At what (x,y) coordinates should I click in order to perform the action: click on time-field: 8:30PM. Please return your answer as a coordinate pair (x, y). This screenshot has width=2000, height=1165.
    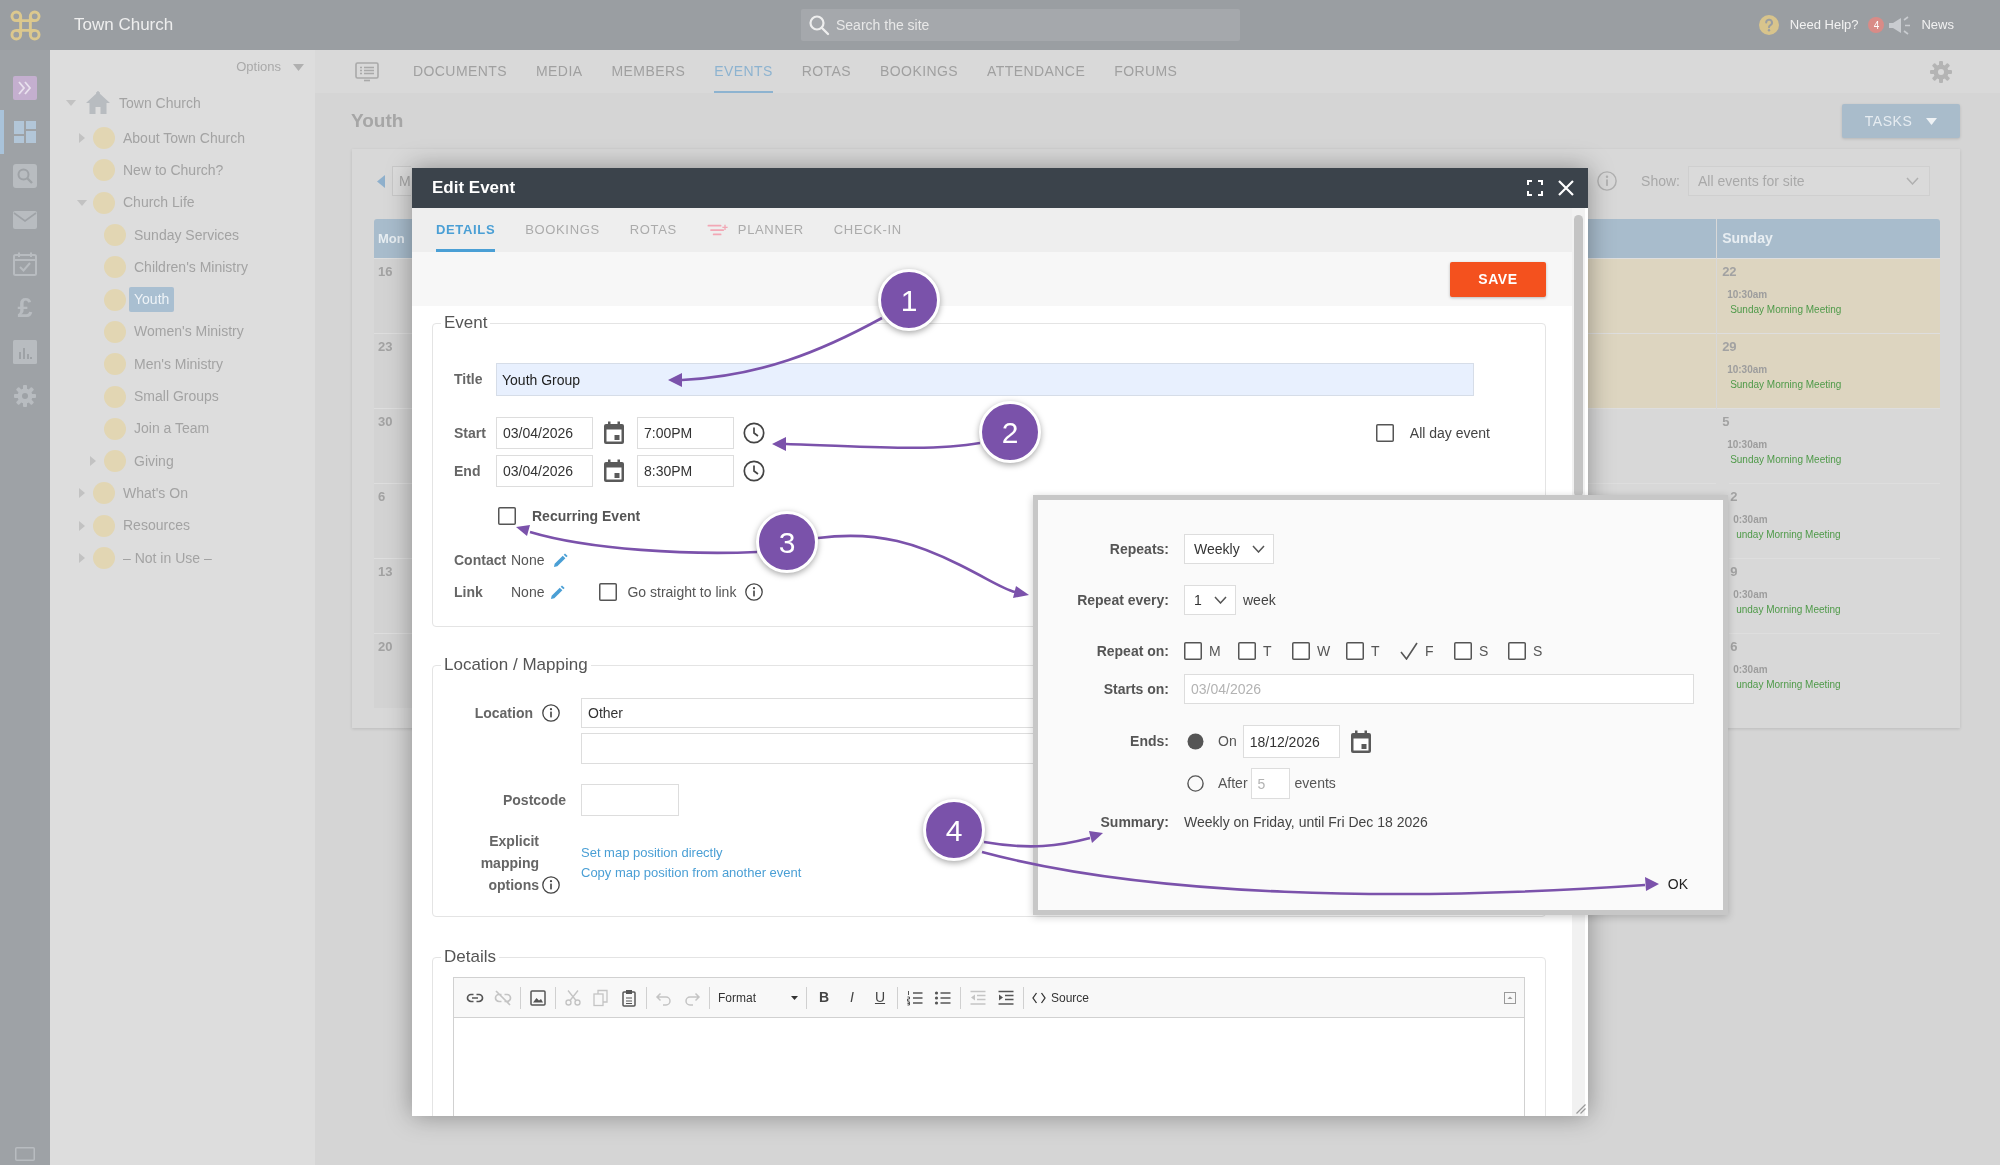
    Looking at the image, I should click on (685, 471).